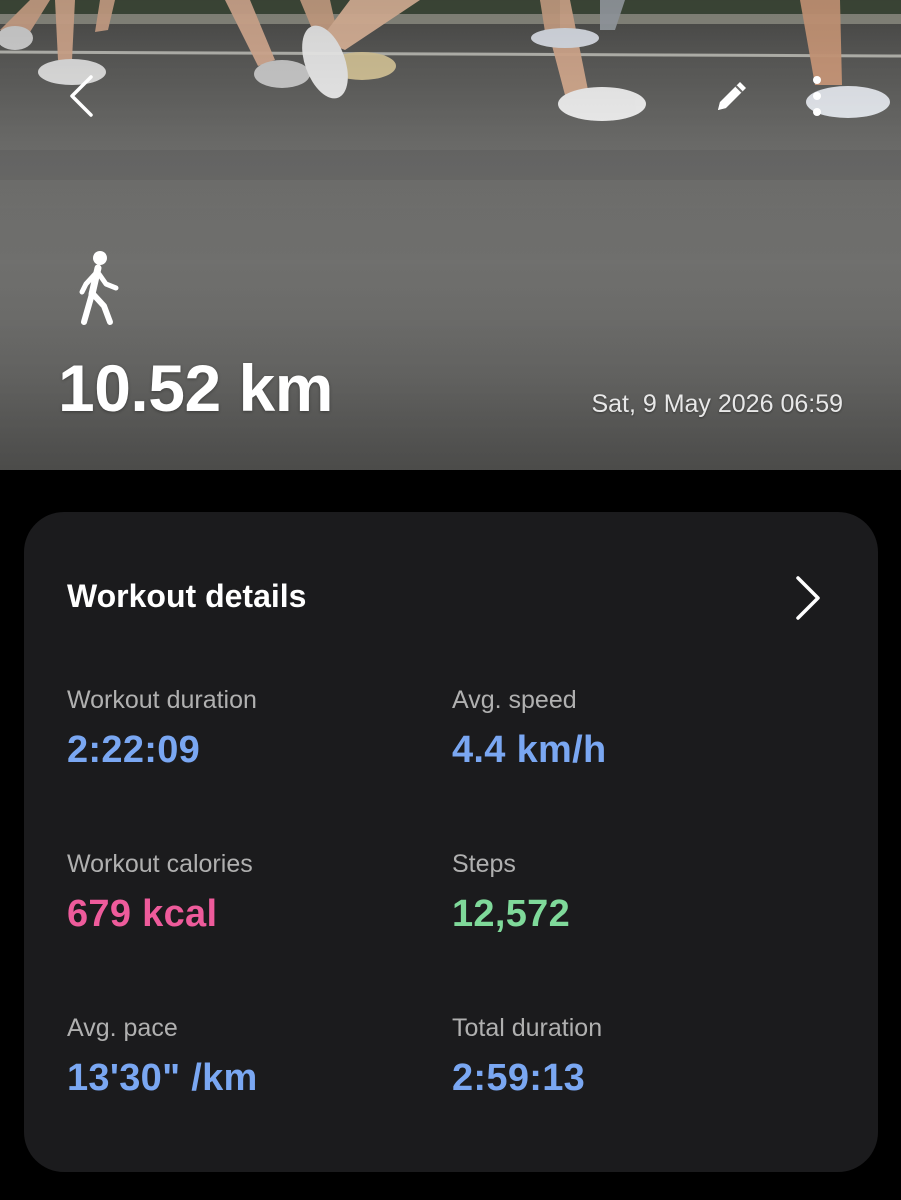 This screenshot has width=901, height=1200. Describe the element at coordinates (519, 1078) in the screenshot. I see `metric-value: 2:59:13` at that location.